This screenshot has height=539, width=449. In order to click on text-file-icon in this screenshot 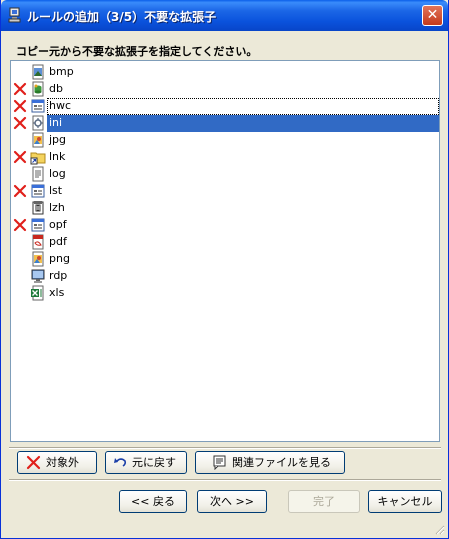, I will do `click(38, 174)`.